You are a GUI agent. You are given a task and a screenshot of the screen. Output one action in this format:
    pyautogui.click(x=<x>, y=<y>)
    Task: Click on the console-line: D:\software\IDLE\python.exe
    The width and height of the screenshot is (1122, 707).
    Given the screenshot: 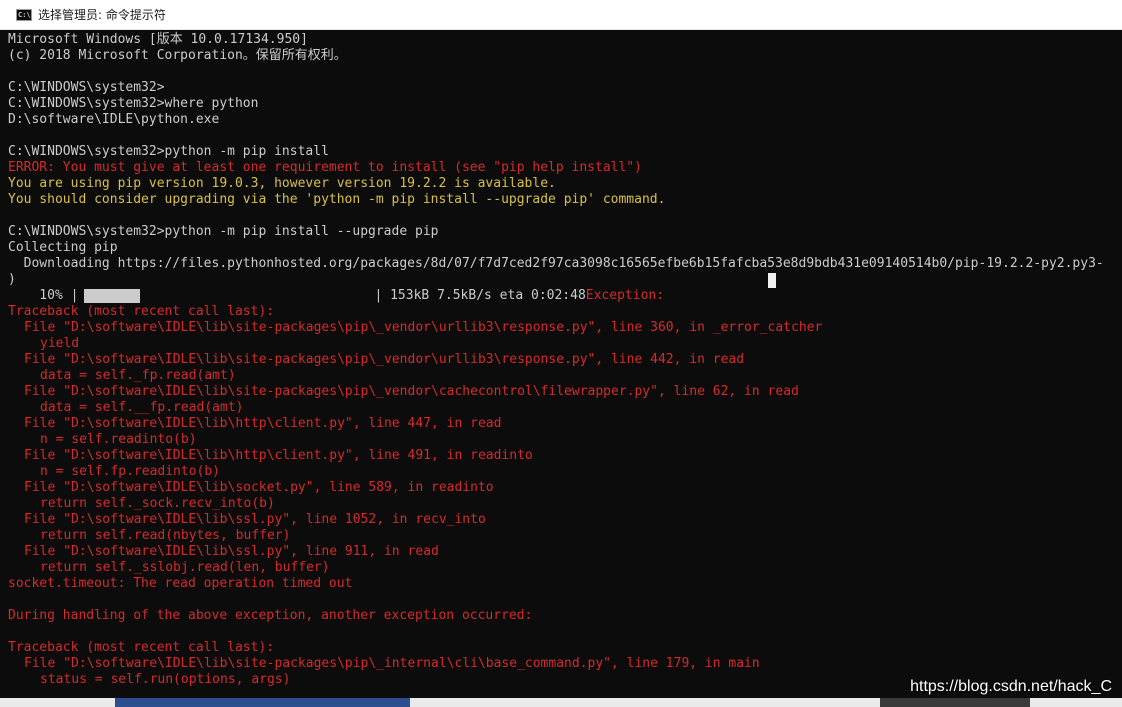 What is the action you would take?
    pyautogui.click(x=114, y=119)
    